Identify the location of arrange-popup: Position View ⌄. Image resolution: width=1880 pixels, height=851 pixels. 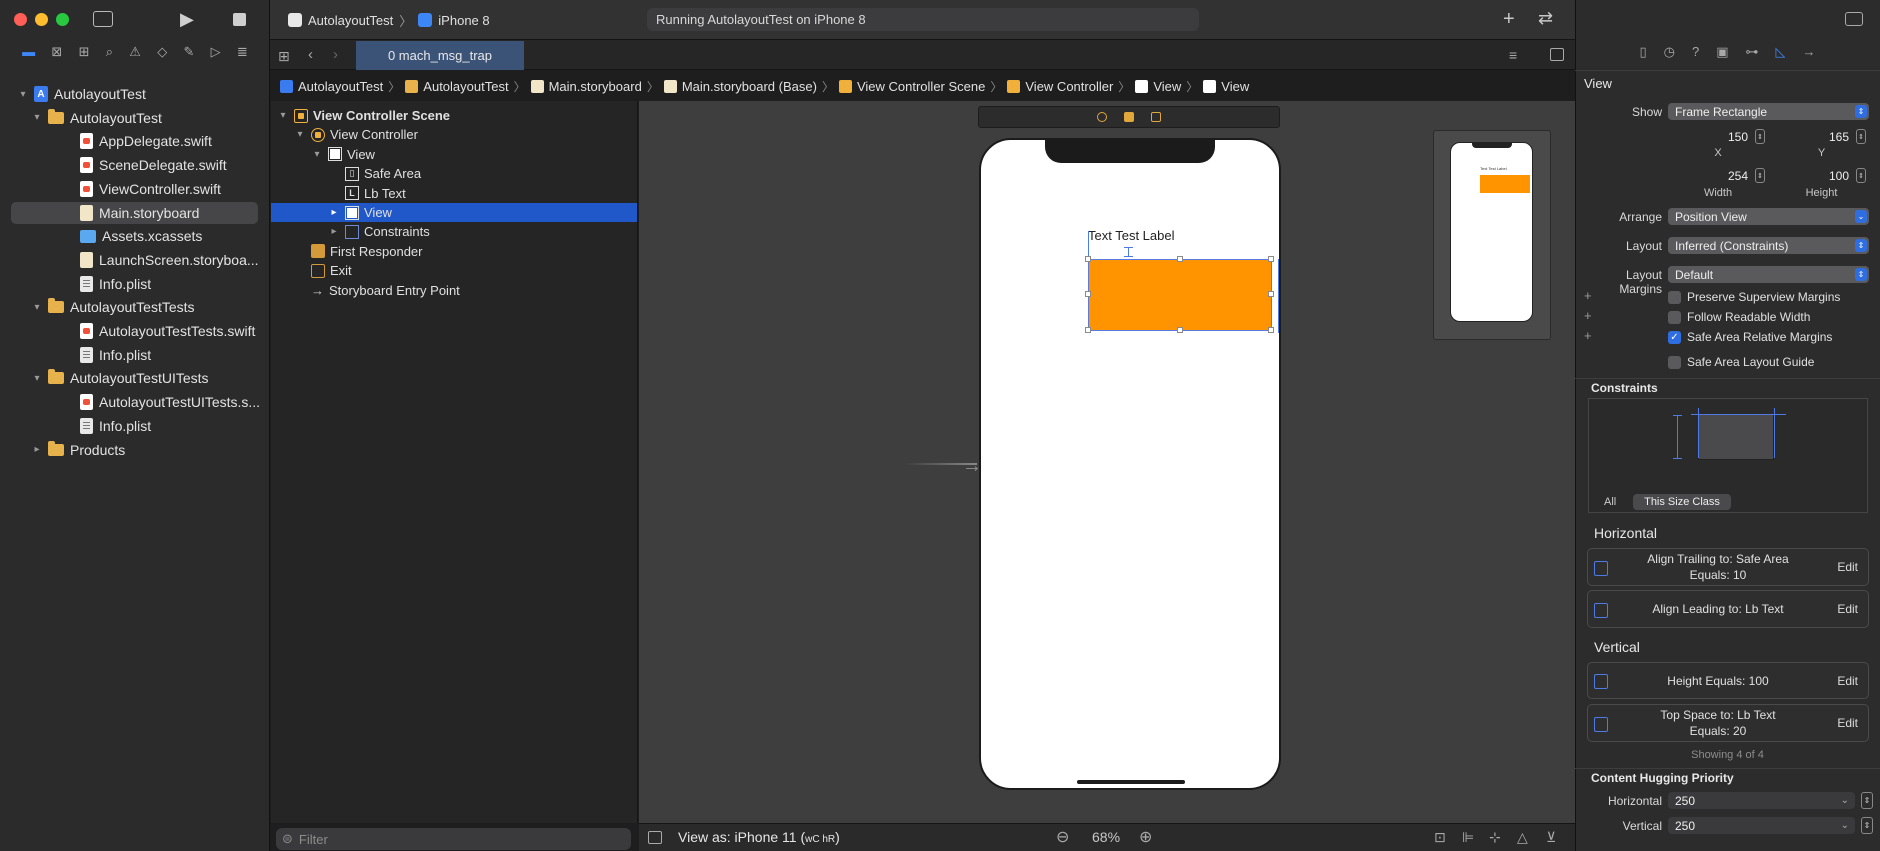
(1768, 216).